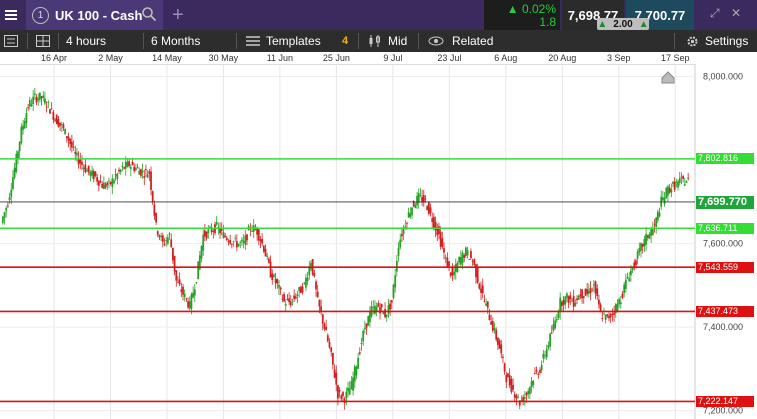 The height and width of the screenshot is (419, 757). Describe the element at coordinates (715, 13) in the screenshot. I see `expand-icon: ⤢` at that location.